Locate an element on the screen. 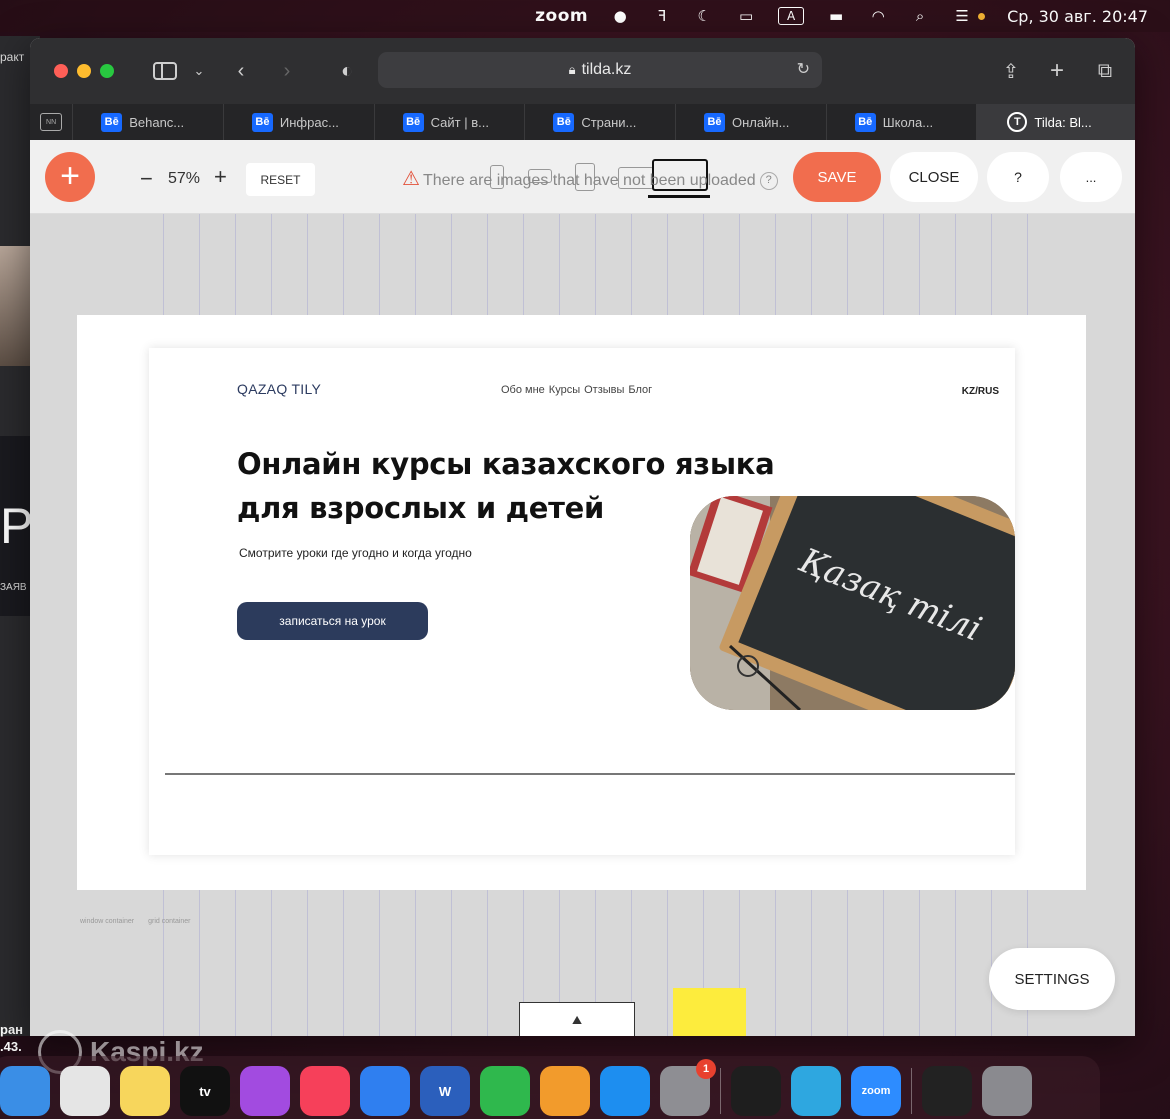  dock-app-music is located at coordinates (325, 1091).